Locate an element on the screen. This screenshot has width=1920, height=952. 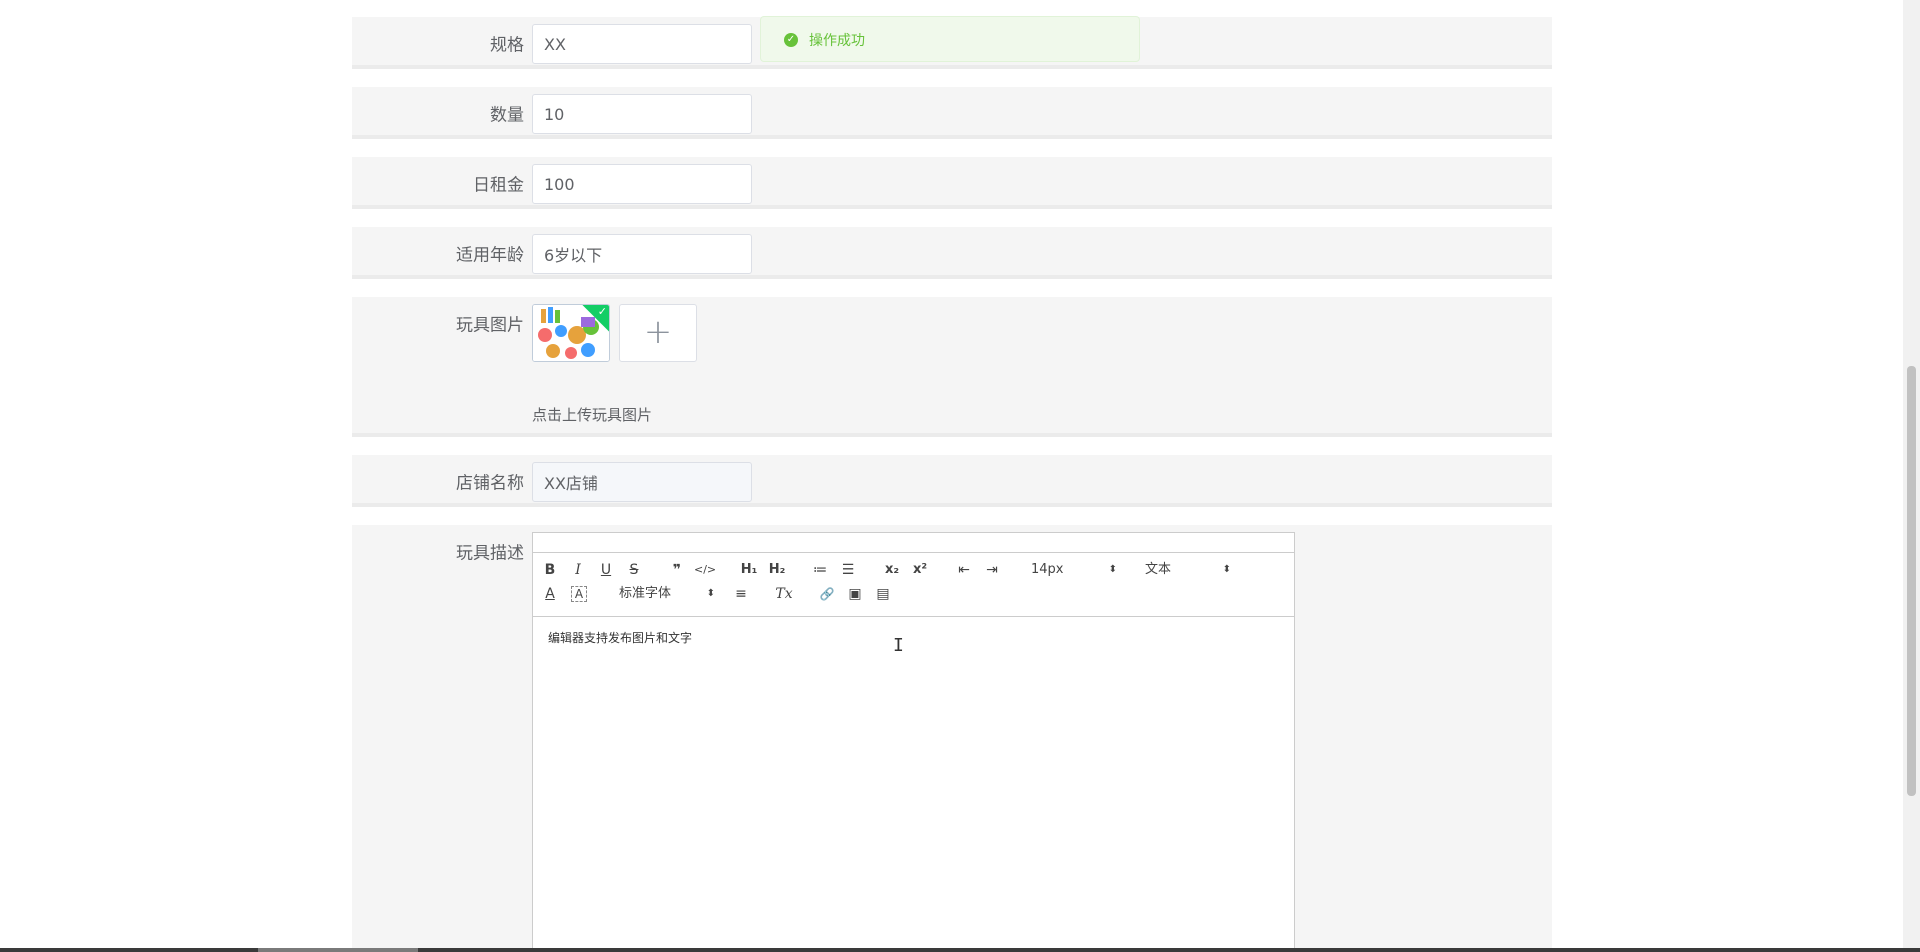
code-block-button: </> is located at coordinates (705, 570).